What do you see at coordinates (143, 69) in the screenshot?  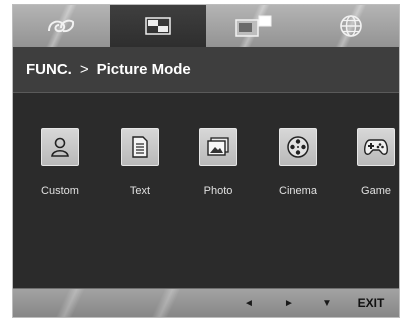 I see `page-title: Picture Mode` at bounding box center [143, 69].